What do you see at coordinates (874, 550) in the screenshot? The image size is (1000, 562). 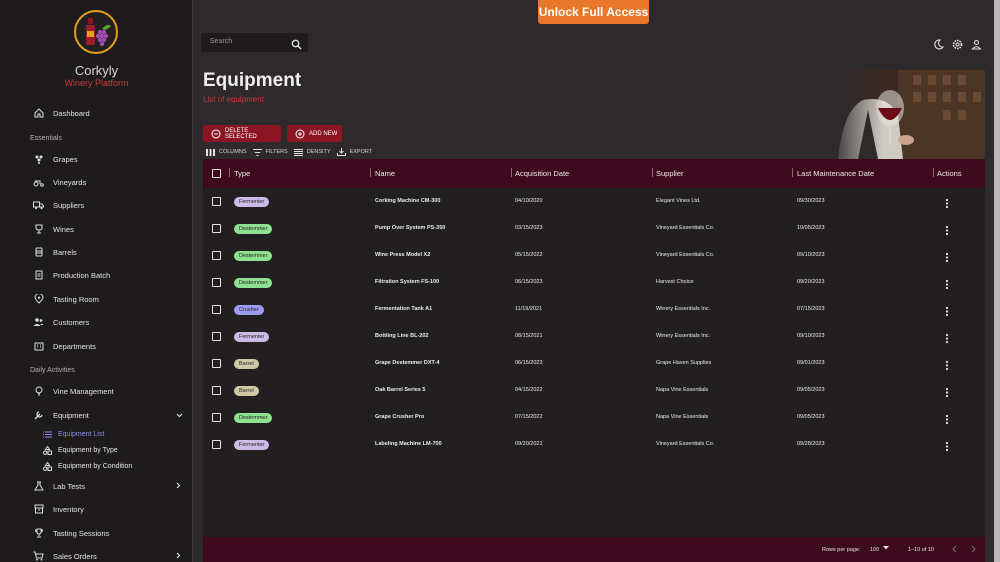 I see `rows-per-page-select: 100` at bounding box center [874, 550].